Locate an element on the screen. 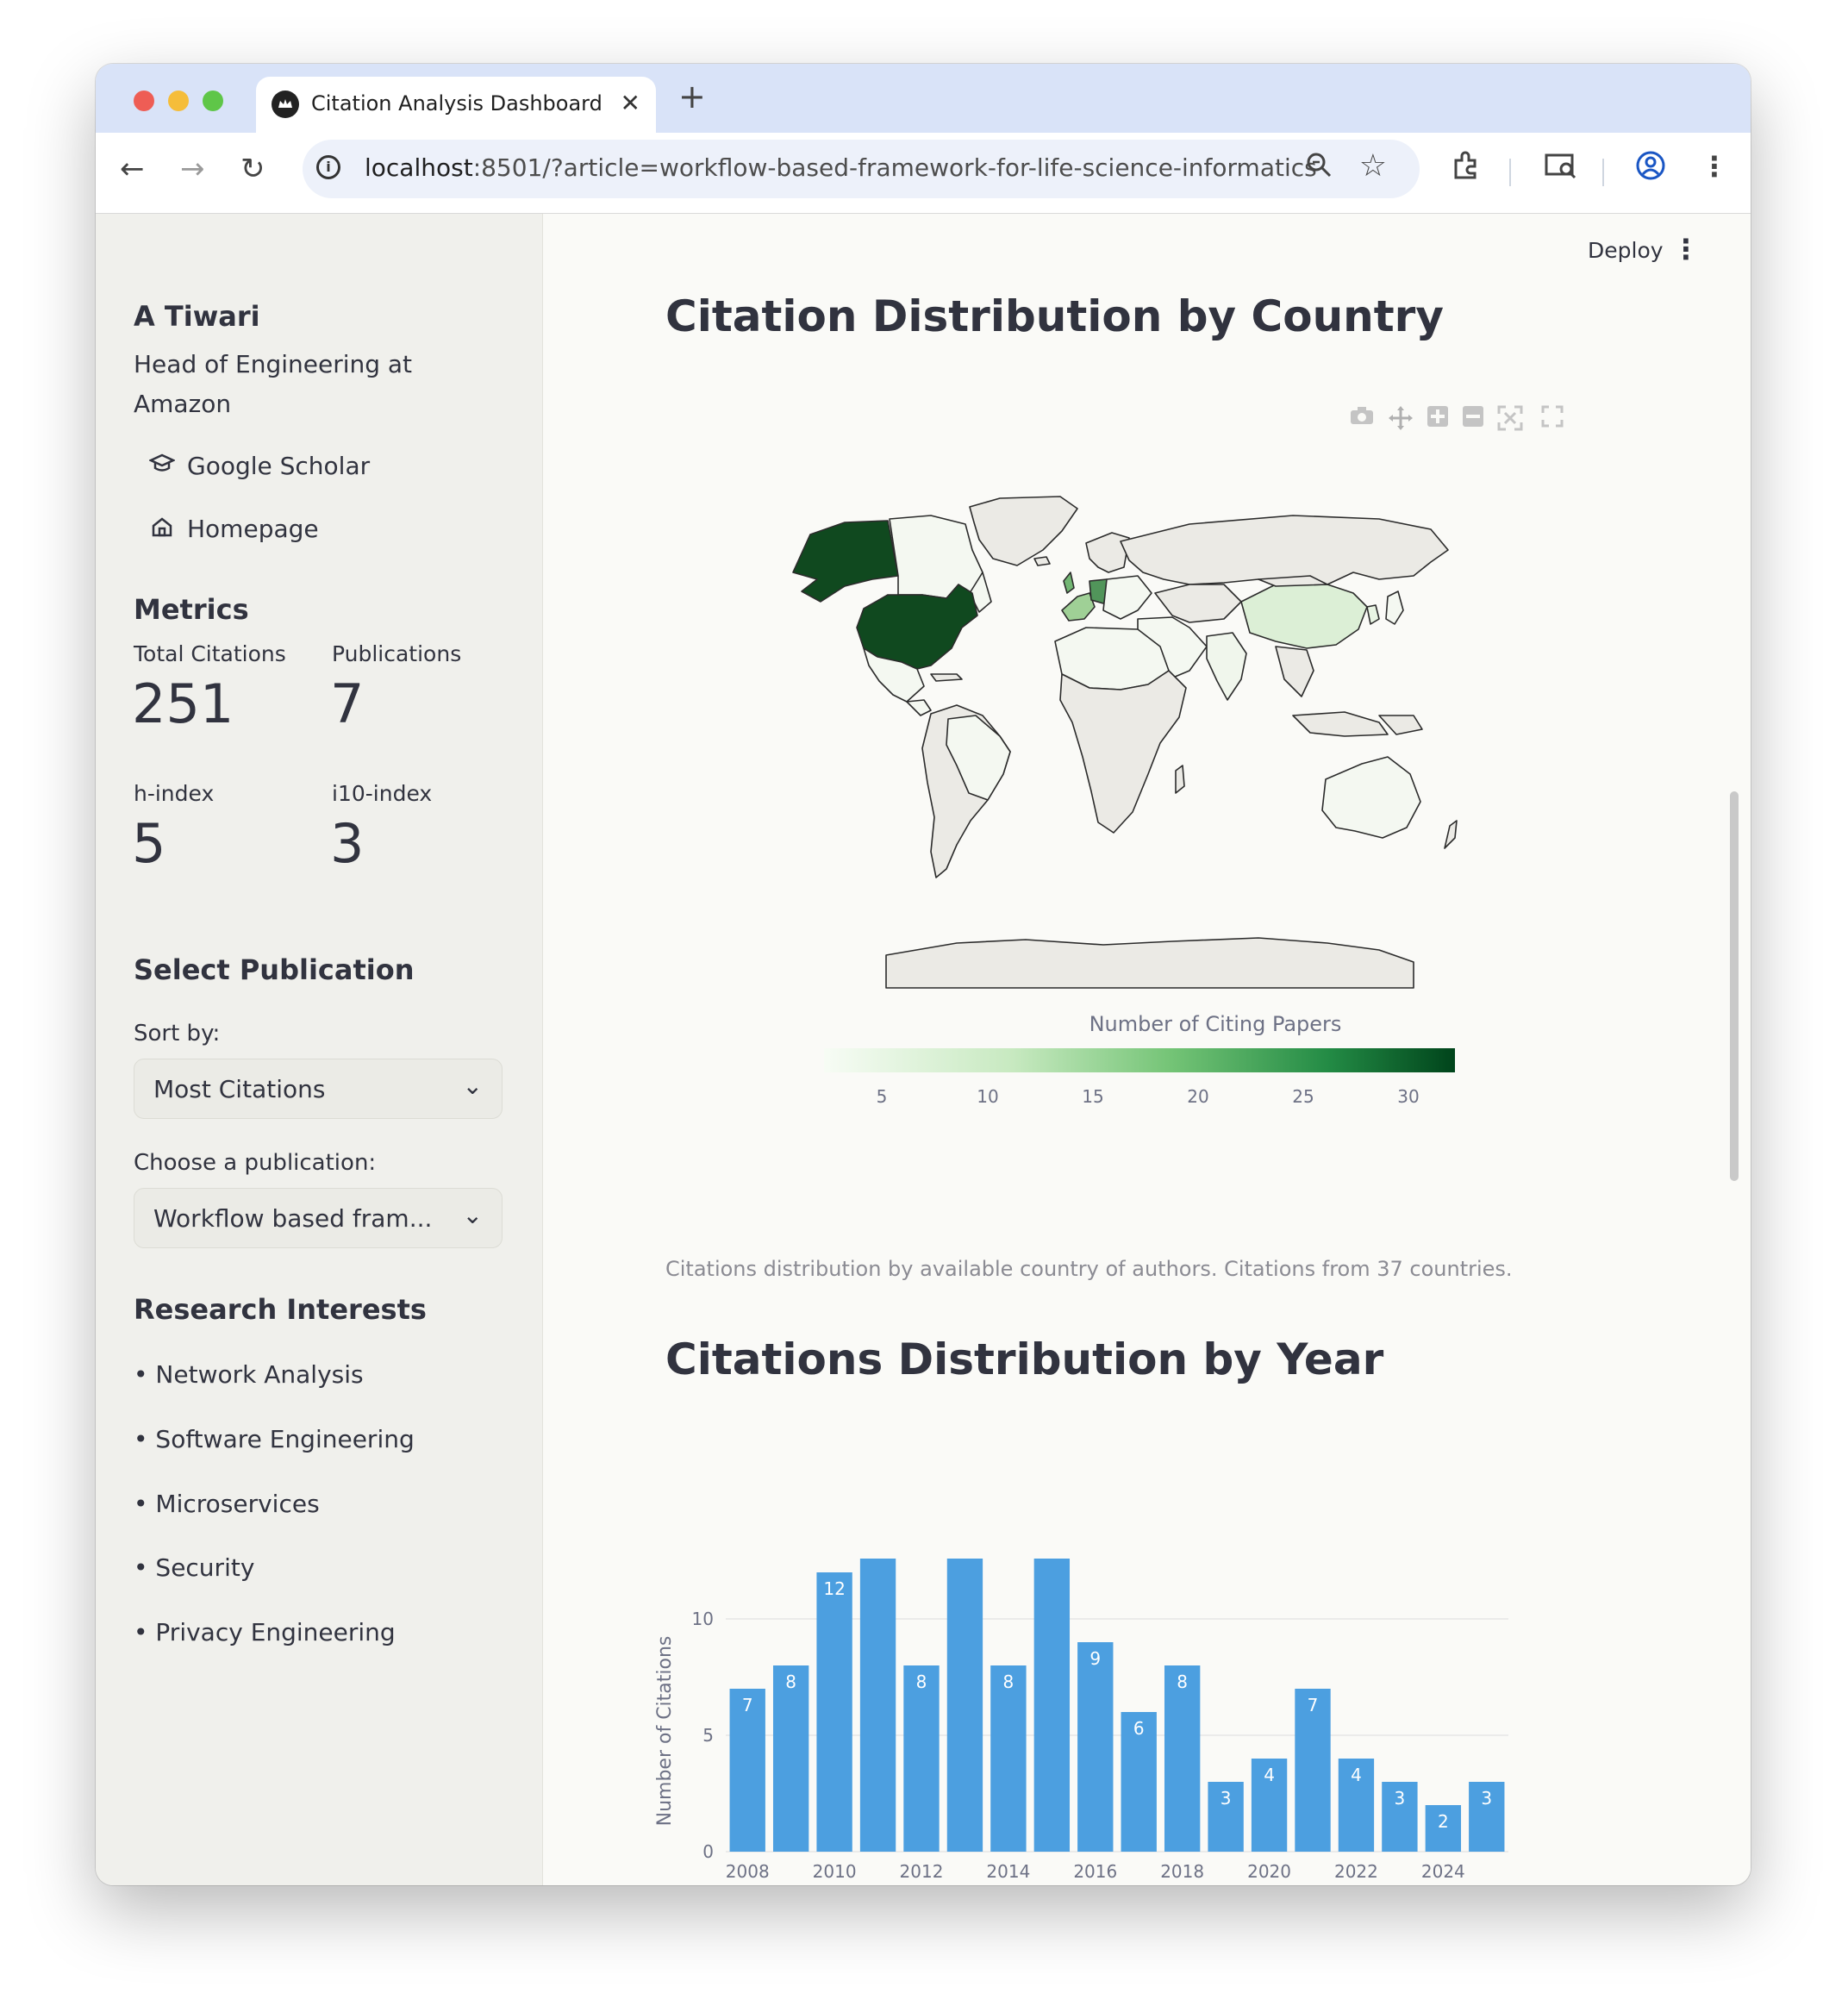 The image size is (1848, 2012). y-tick-label: 0 is located at coordinates (708, 1851).